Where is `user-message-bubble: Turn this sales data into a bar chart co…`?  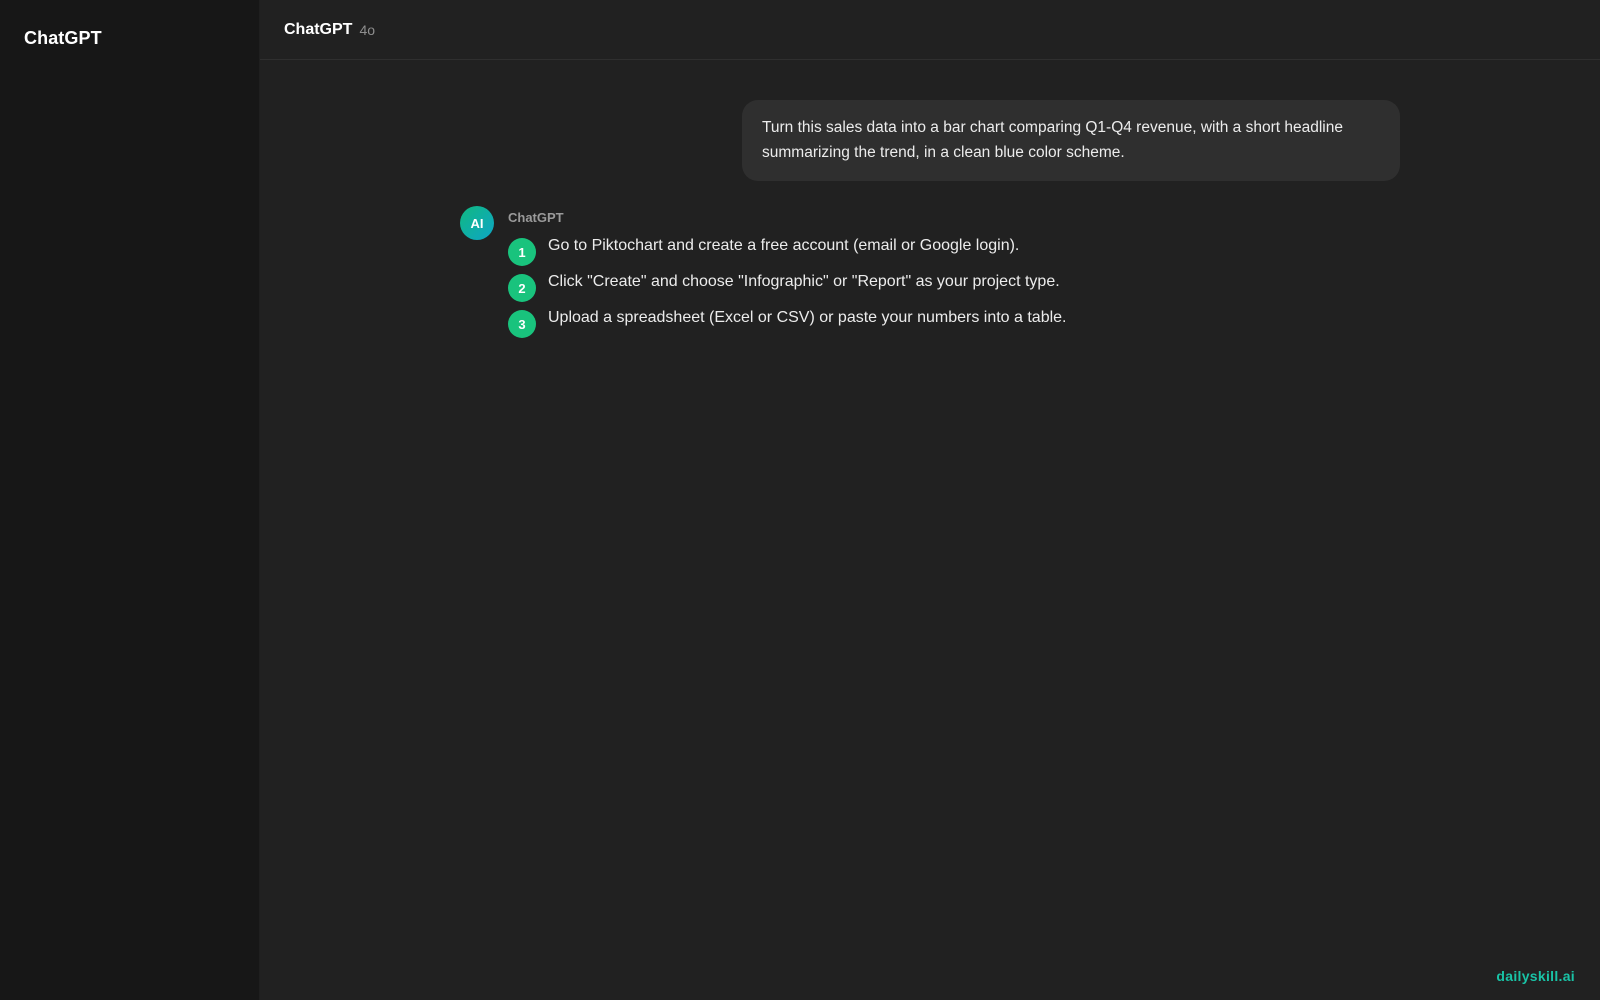
user-message-bubble: Turn this sales data into a bar chart co… is located at coordinates (1071, 140).